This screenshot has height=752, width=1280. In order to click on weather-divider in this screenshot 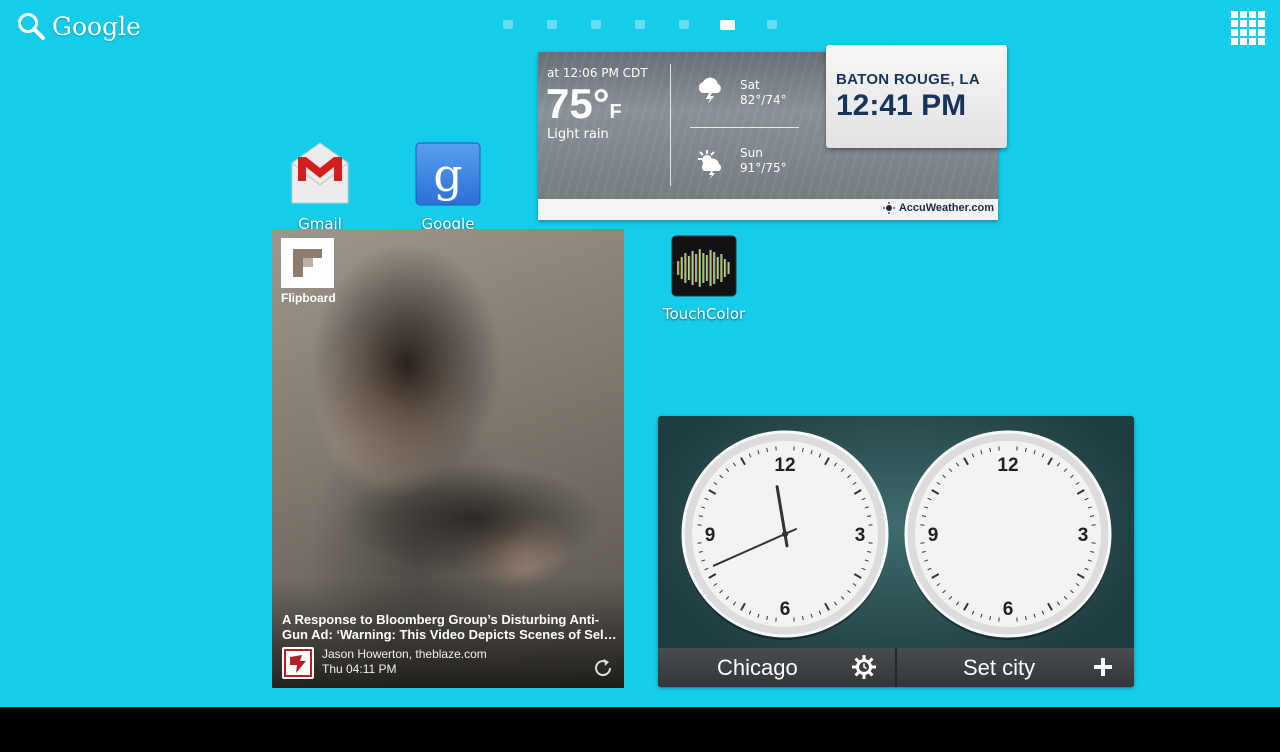, I will do `click(670, 125)`.